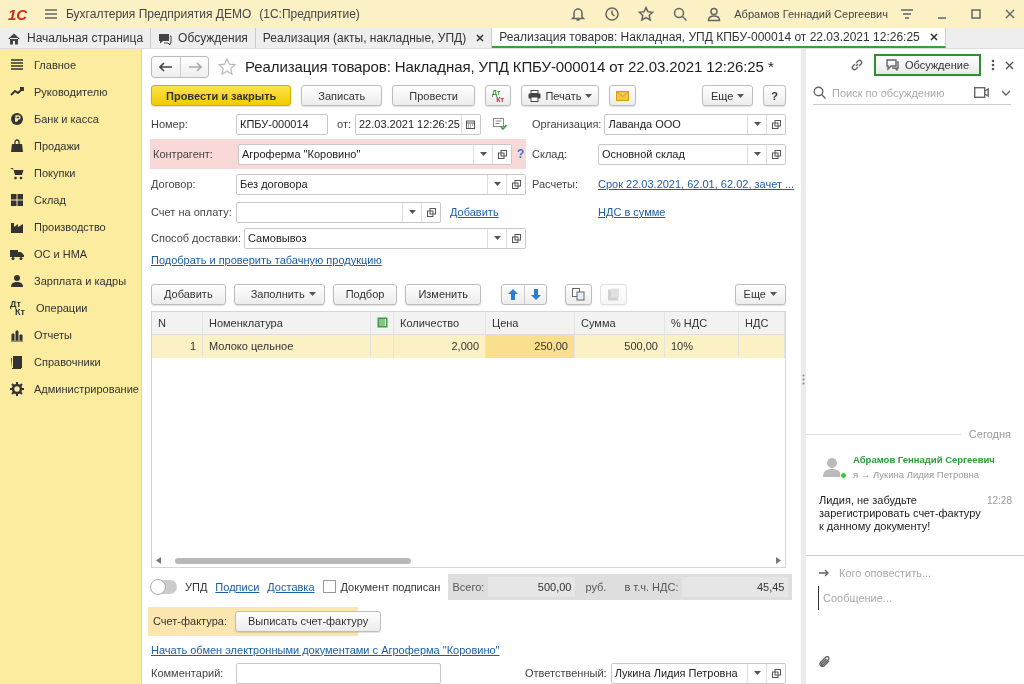  What do you see at coordinates (266, 260) in the screenshot?
I see `tobacco-link: Подобрать и проверить табачную продукцию` at bounding box center [266, 260].